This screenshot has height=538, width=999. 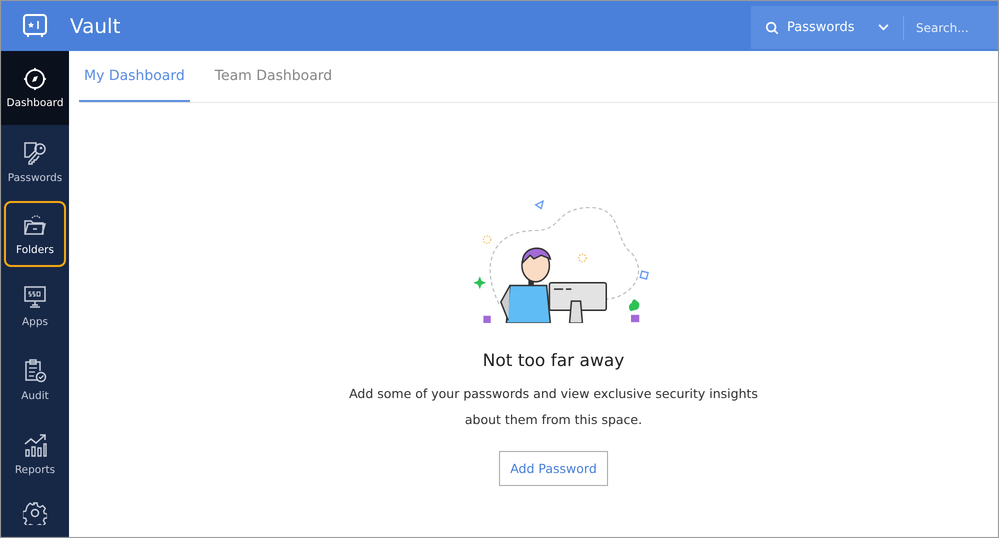 What do you see at coordinates (35, 513) in the screenshot?
I see `settings-icon` at bounding box center [35, 513].